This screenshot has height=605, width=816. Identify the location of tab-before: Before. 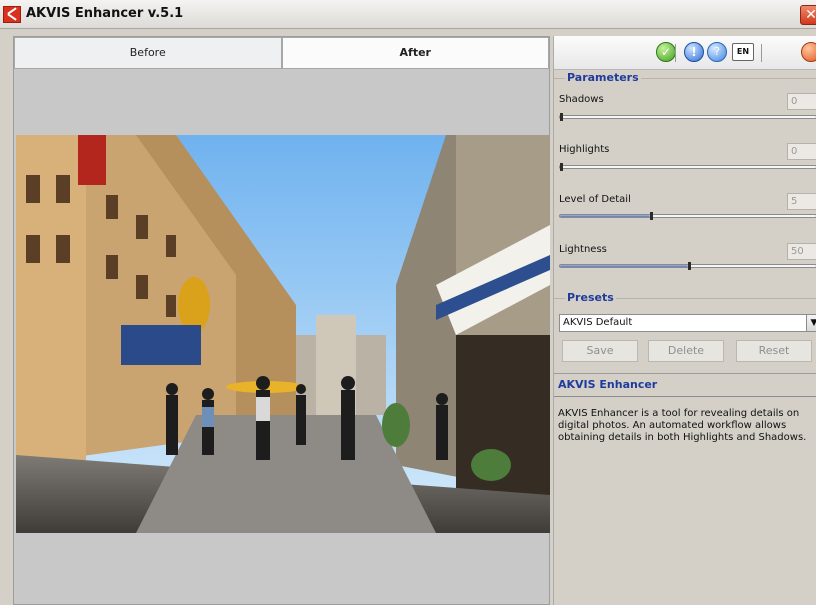
(148, 53).